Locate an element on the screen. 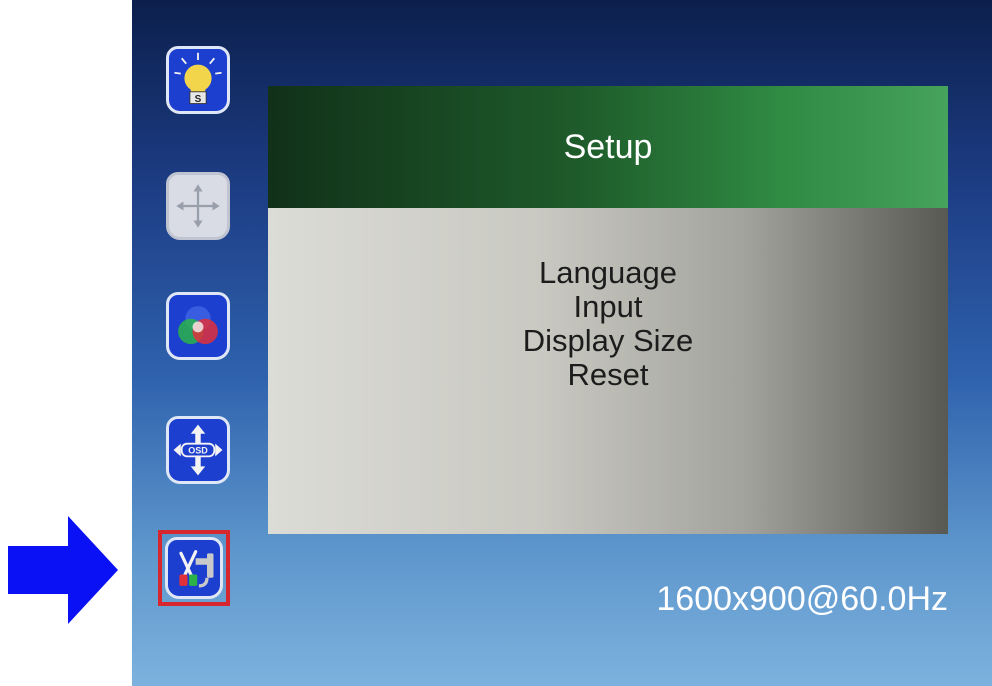 The image size is (992, 686). menu-header: Setup is located at coordinates (608, 147).